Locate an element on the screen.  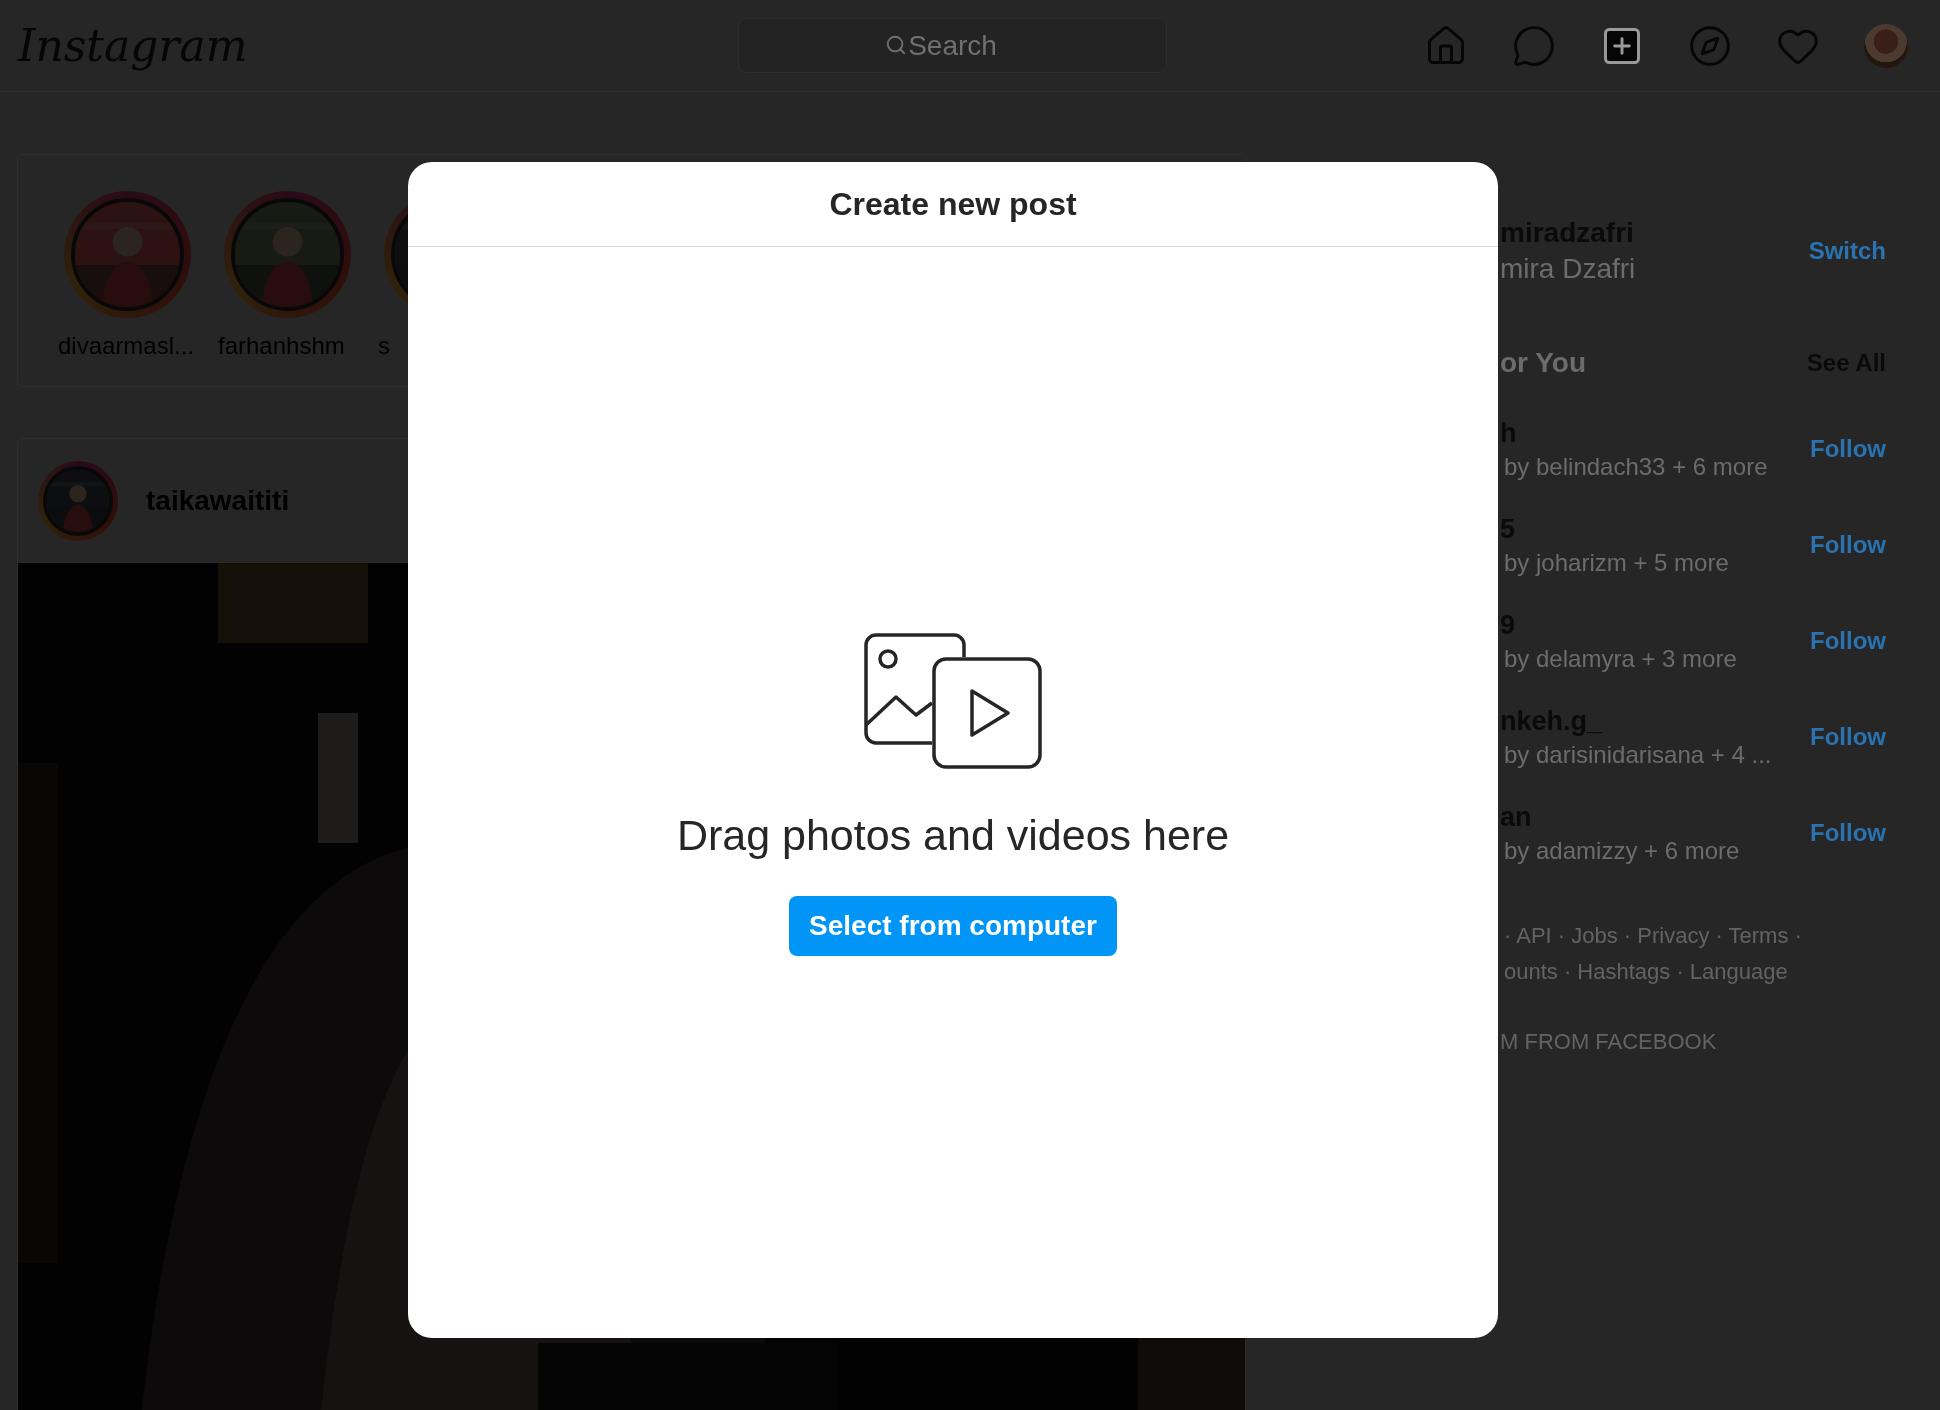
select-from-computer-button: Select from computer is located at coordinates (953, 926).